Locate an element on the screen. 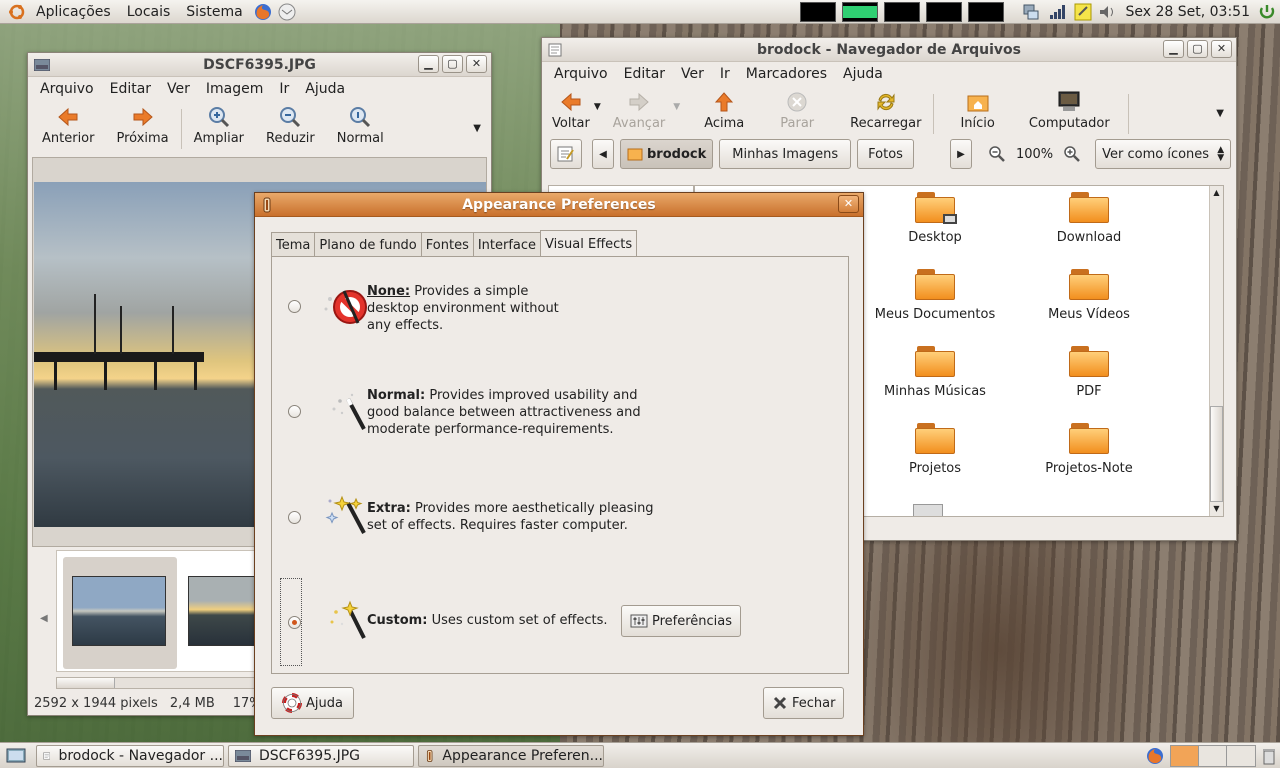  path-button-fotos: Fotos is located at coordinates (885, 154).